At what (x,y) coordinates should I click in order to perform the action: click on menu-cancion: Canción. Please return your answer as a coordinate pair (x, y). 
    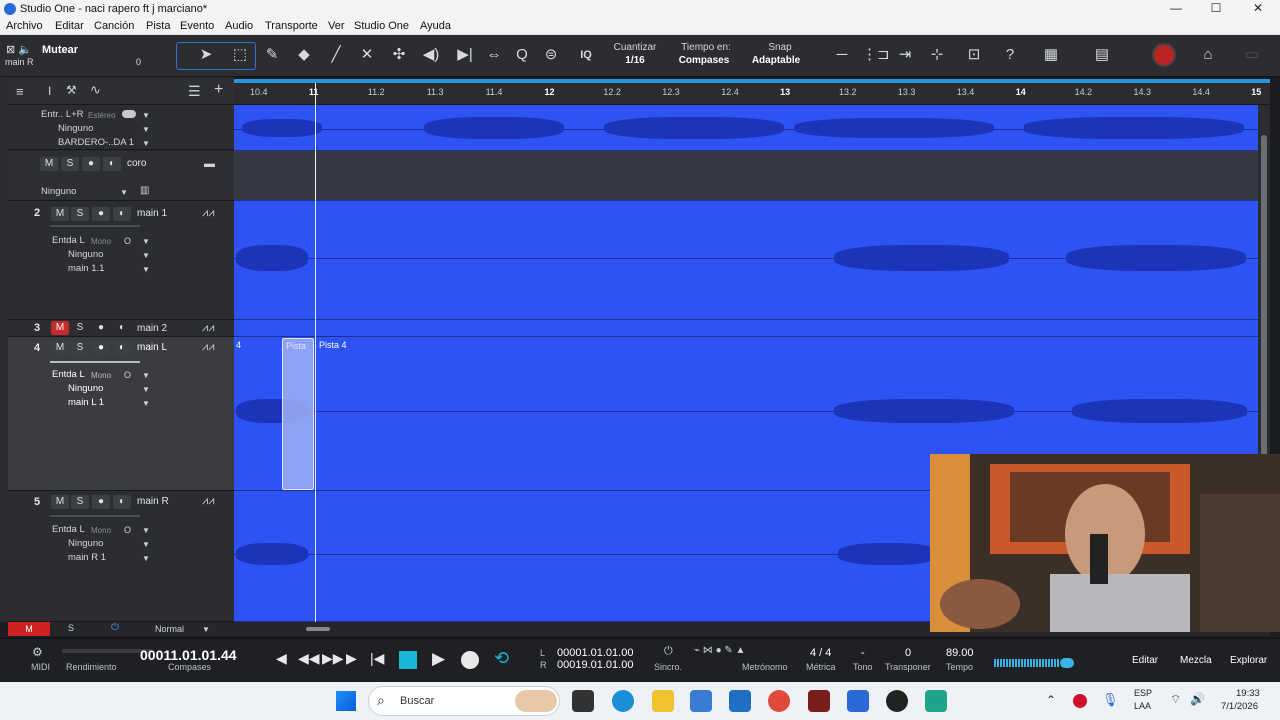
    Looking at the image, I should click on (114, 26).